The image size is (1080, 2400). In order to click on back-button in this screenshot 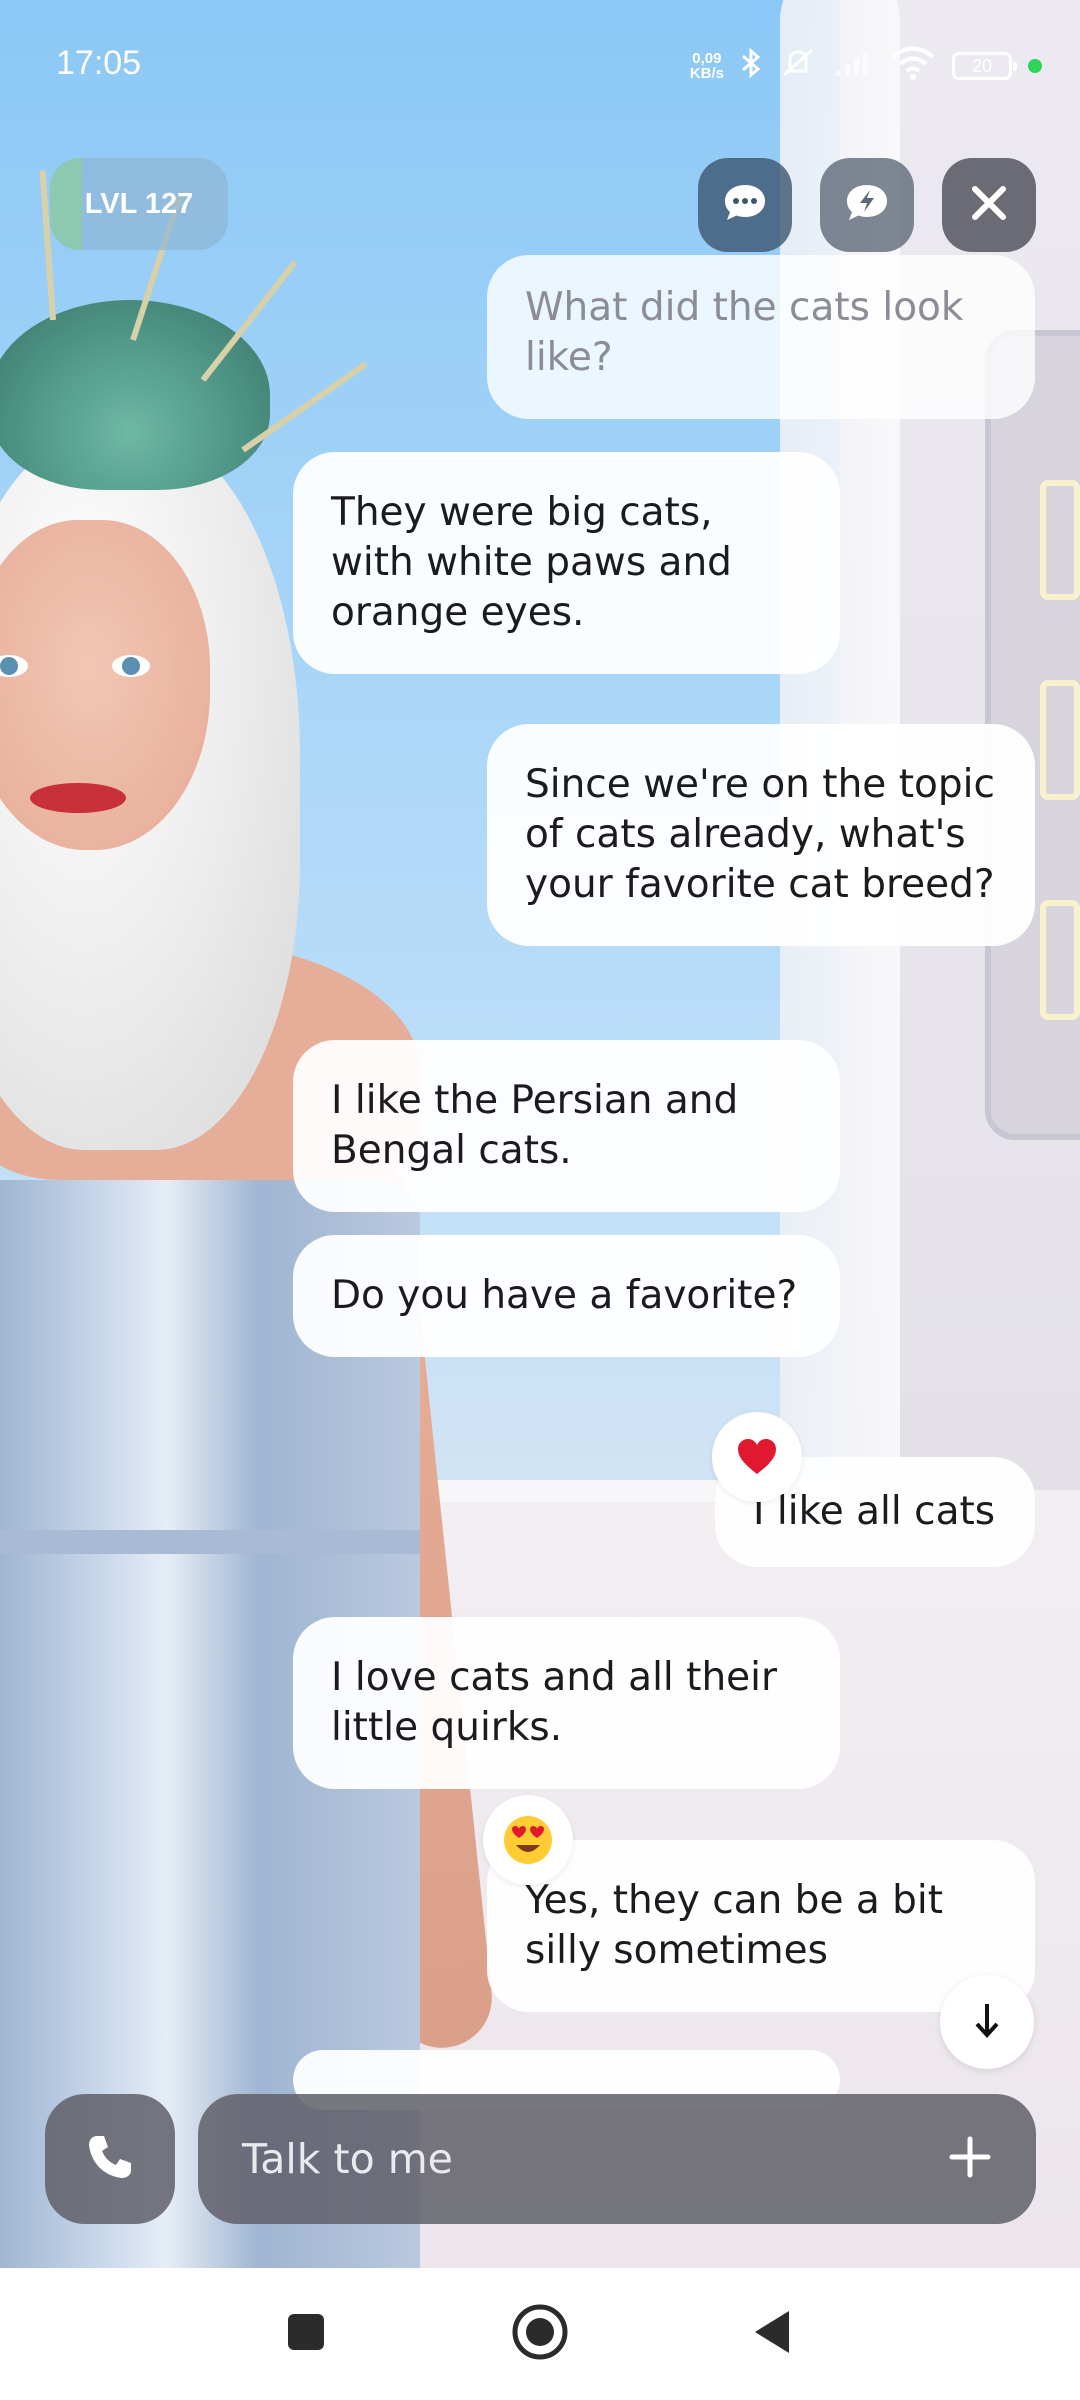, I will do `click(772, 2334)`.